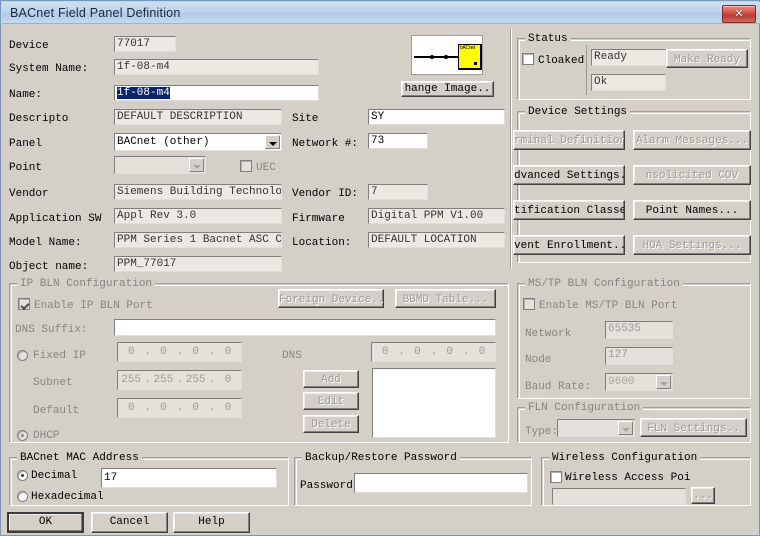 This screenshot has height=536, width=760. I want to click on model-name-label: Model Name:, so click(45, 243).